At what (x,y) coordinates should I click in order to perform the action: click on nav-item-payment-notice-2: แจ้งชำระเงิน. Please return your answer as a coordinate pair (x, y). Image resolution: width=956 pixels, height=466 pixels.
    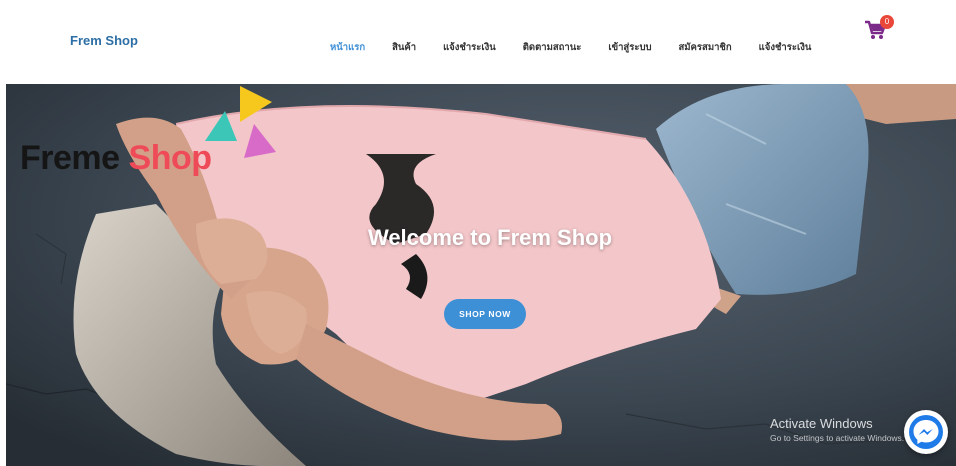
    Looking at the image, I should click on (785, 47).